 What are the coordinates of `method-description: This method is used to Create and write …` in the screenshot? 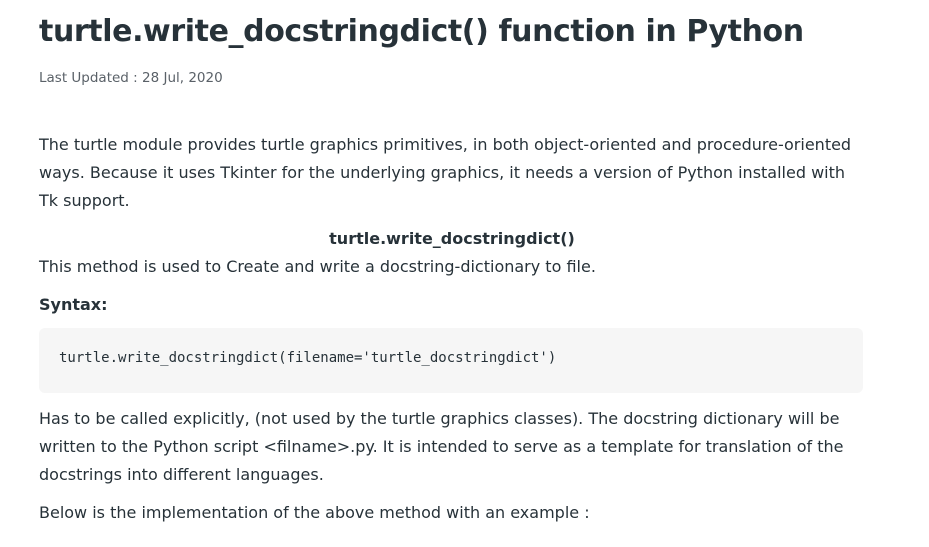 It's located at (317, 266).